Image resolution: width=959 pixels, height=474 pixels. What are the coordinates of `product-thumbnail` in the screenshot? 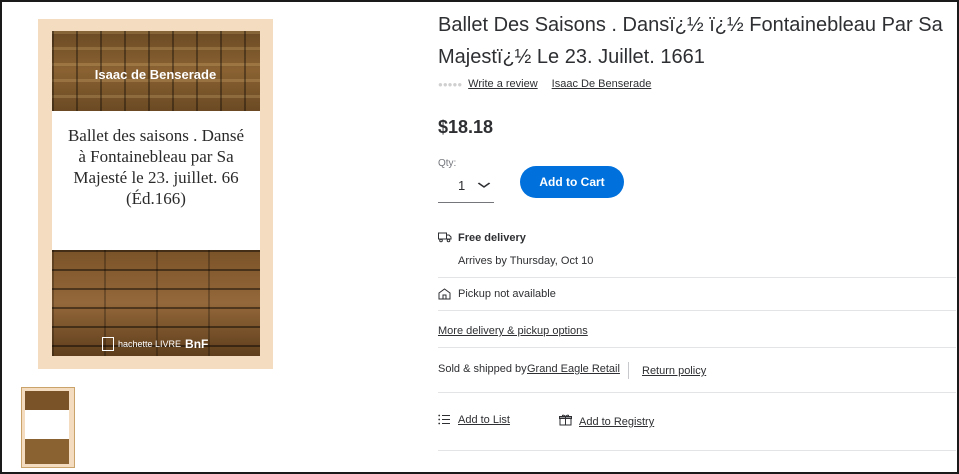 It's located at (48, 427).